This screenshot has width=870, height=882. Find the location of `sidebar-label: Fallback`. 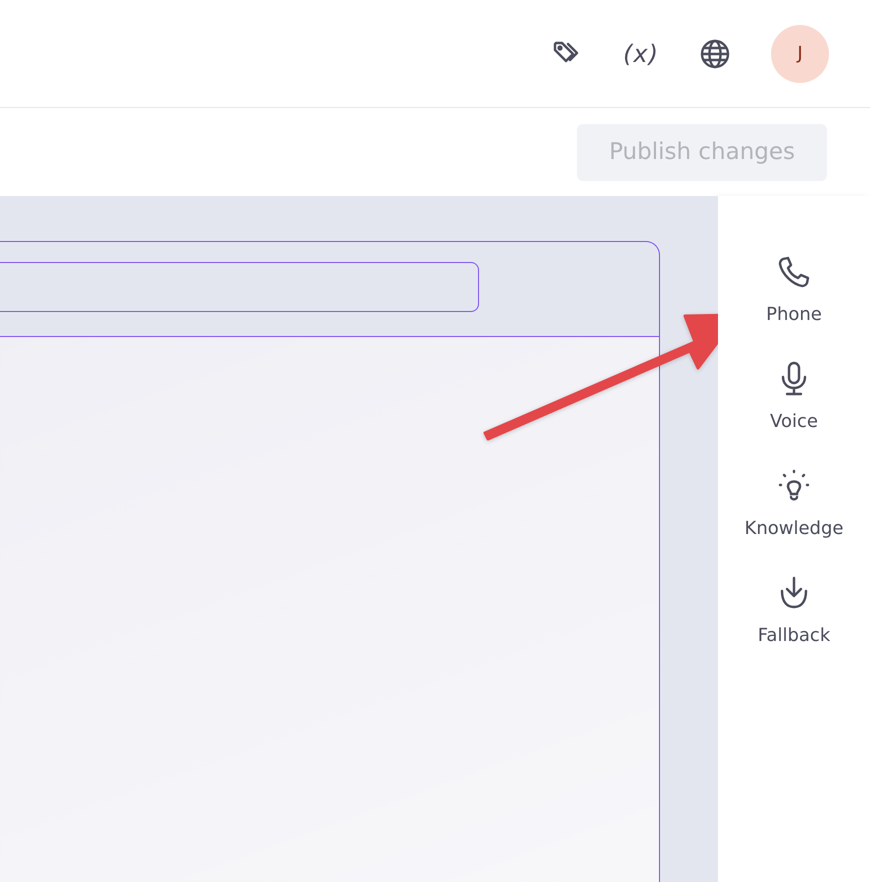

sidebar-label: Fallback is located at coordinates (794, 635).